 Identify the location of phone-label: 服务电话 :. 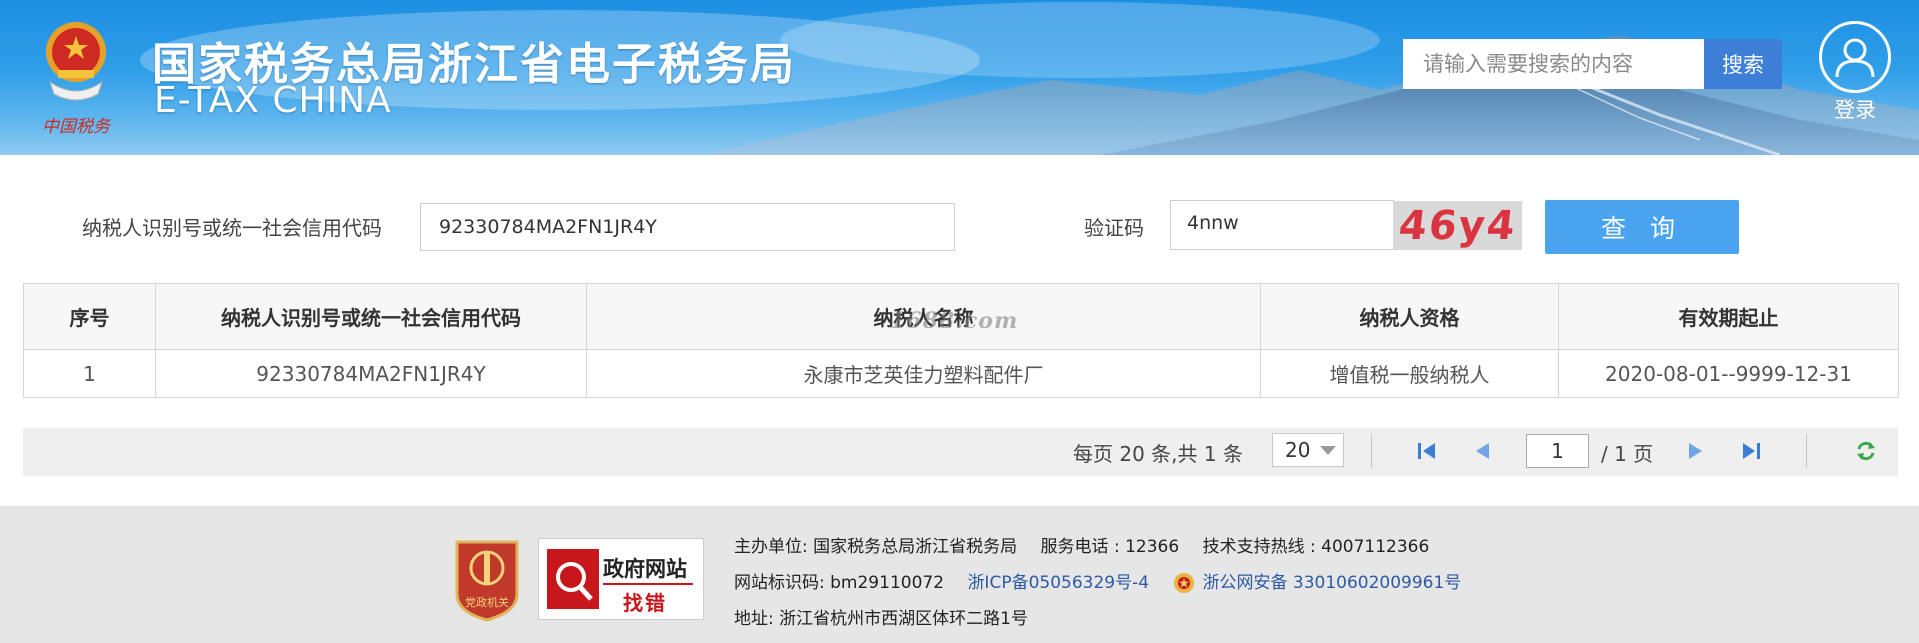
(1080, 547).